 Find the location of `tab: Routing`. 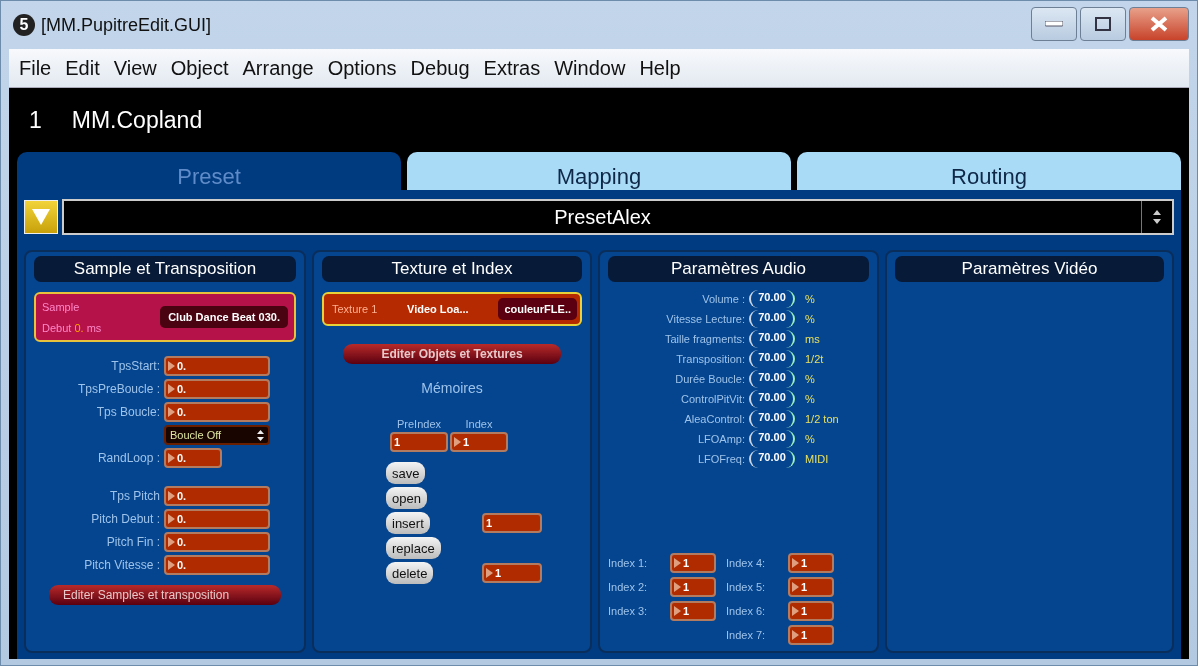

tab: Routing is located at coordinates (989, 171).